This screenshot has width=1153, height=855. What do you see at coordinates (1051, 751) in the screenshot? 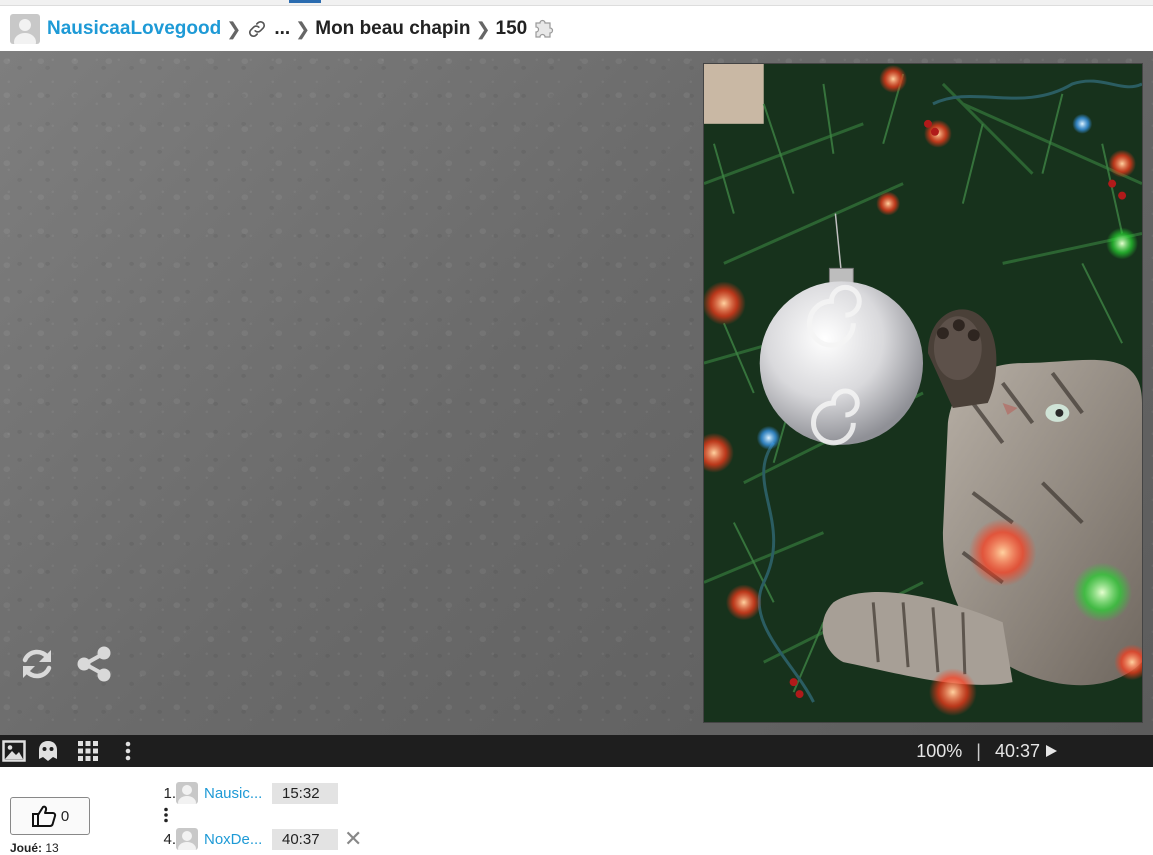
I see `play-icon` at bounding box center [1051, 751].